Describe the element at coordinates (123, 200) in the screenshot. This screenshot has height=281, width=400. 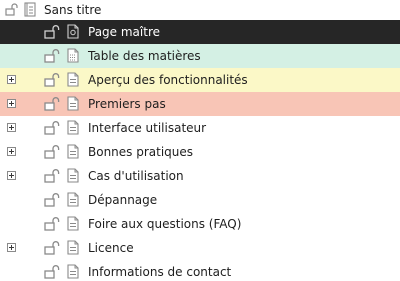
I see `tree-item-label: Dépannage` at that location.